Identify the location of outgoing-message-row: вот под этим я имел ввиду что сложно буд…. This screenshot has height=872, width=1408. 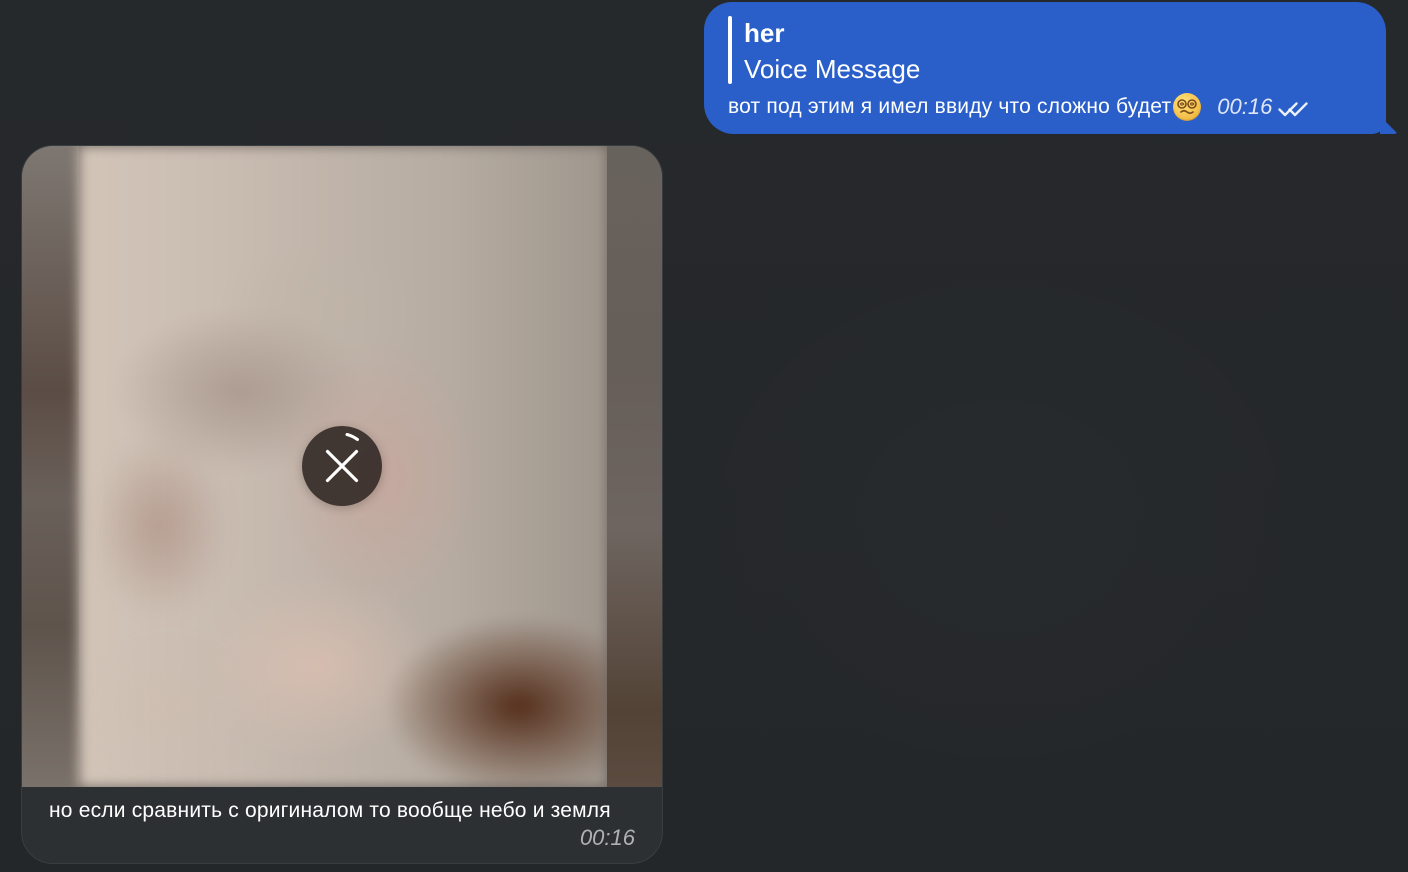
(1020, 107).